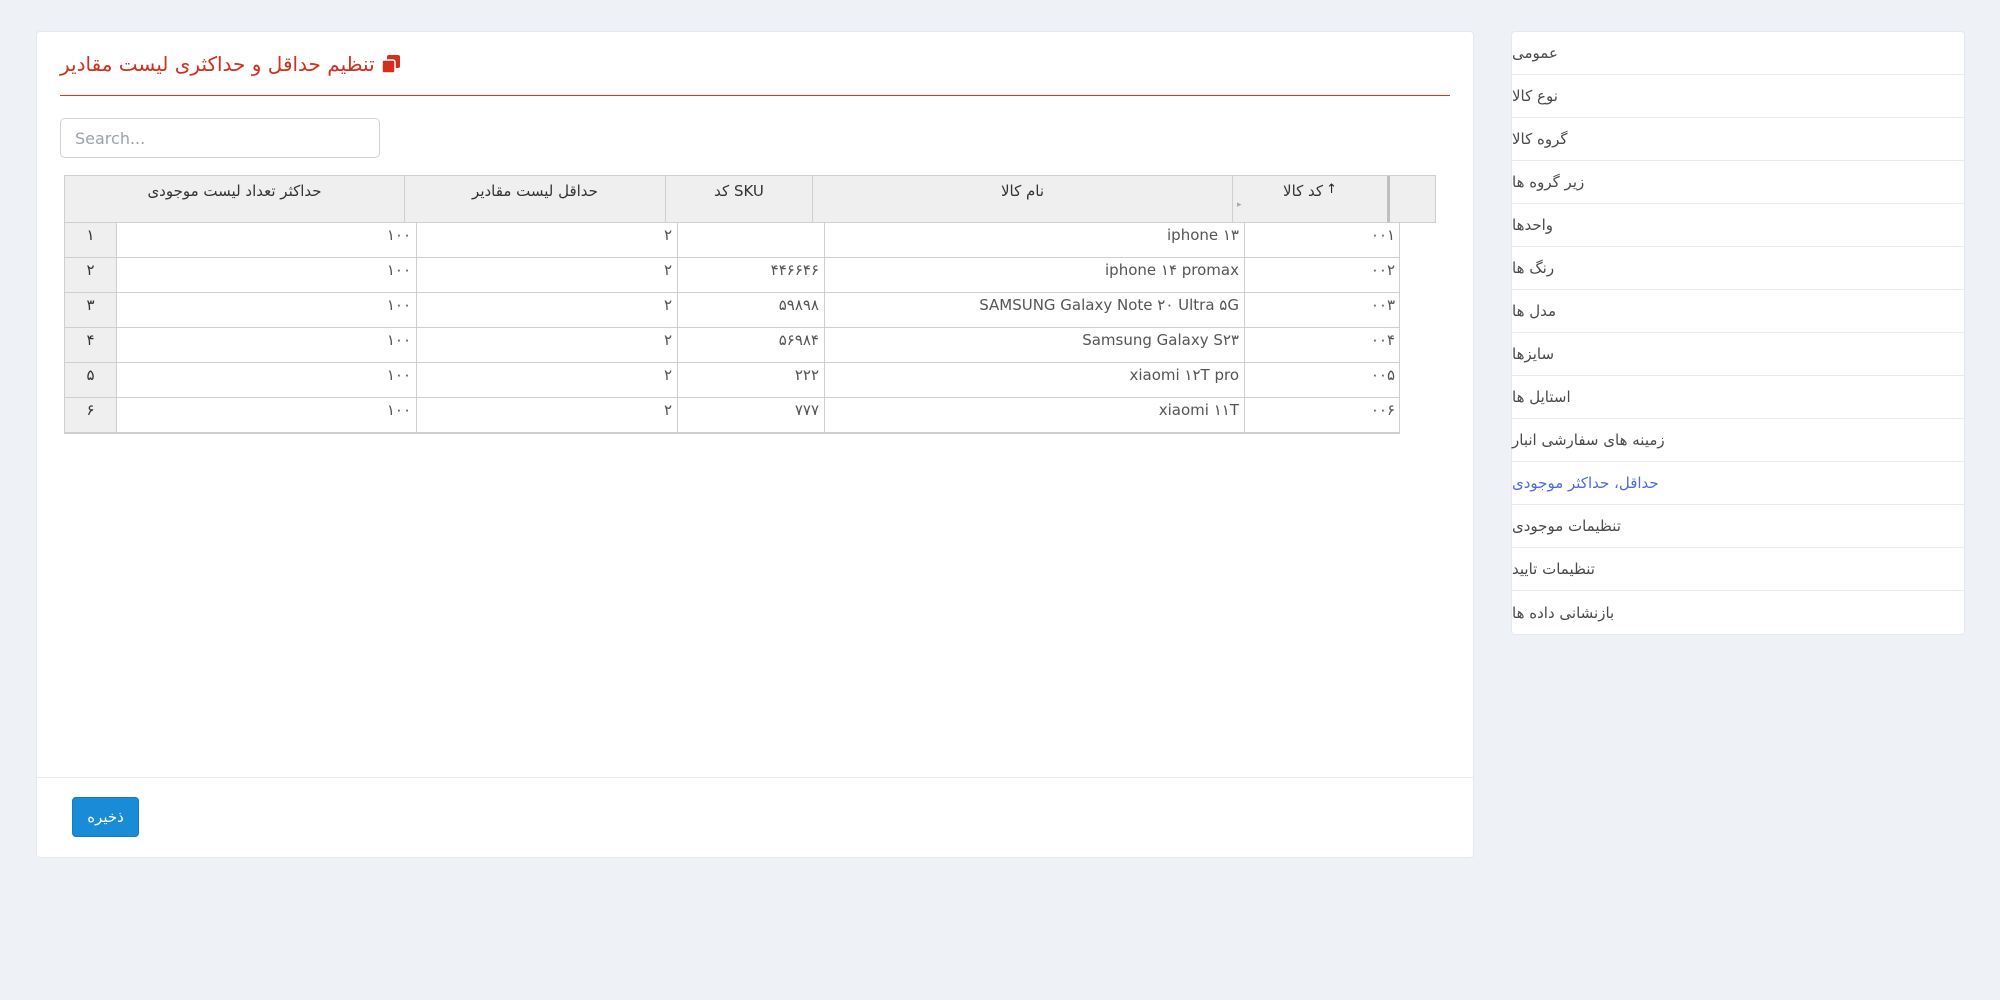 The image size is (2000, 1000). I want to click on table-row: ۱ ۱۰۰ ۲ iphone ۱۳ ۰۰۱, so click(732, 240).